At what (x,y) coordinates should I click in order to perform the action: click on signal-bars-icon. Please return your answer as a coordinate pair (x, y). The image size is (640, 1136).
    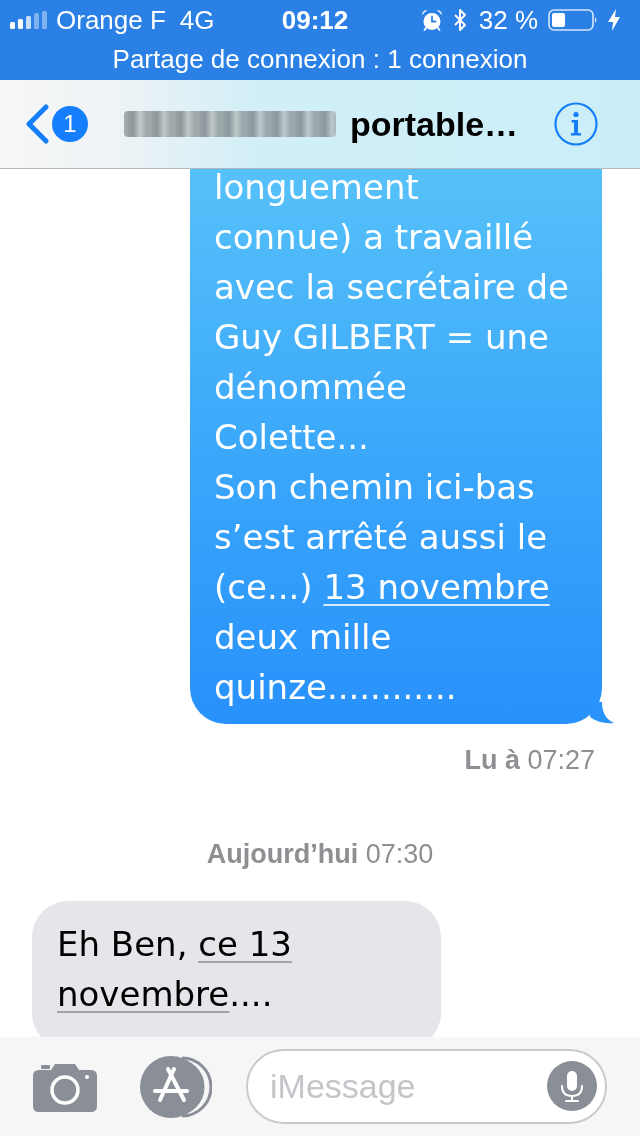
    Looking at the image, I should click on (30, 20).